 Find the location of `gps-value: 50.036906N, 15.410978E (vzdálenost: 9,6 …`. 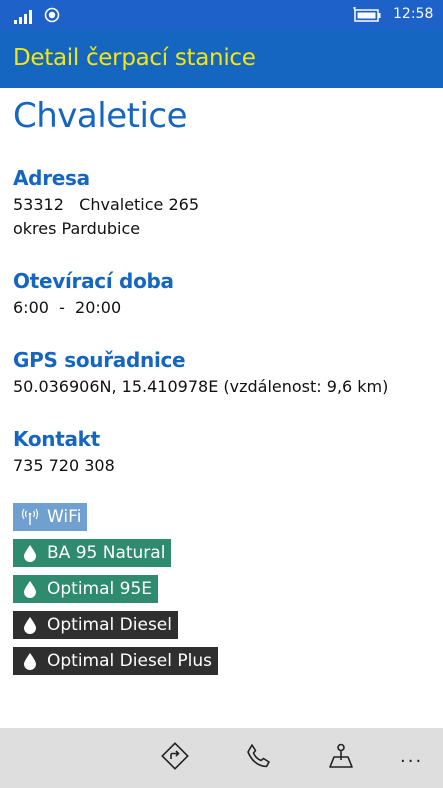

gps-value: 50.036906N, 15.410978E (vzdálenost: 9,6 … is located at coordinates (201, 386).